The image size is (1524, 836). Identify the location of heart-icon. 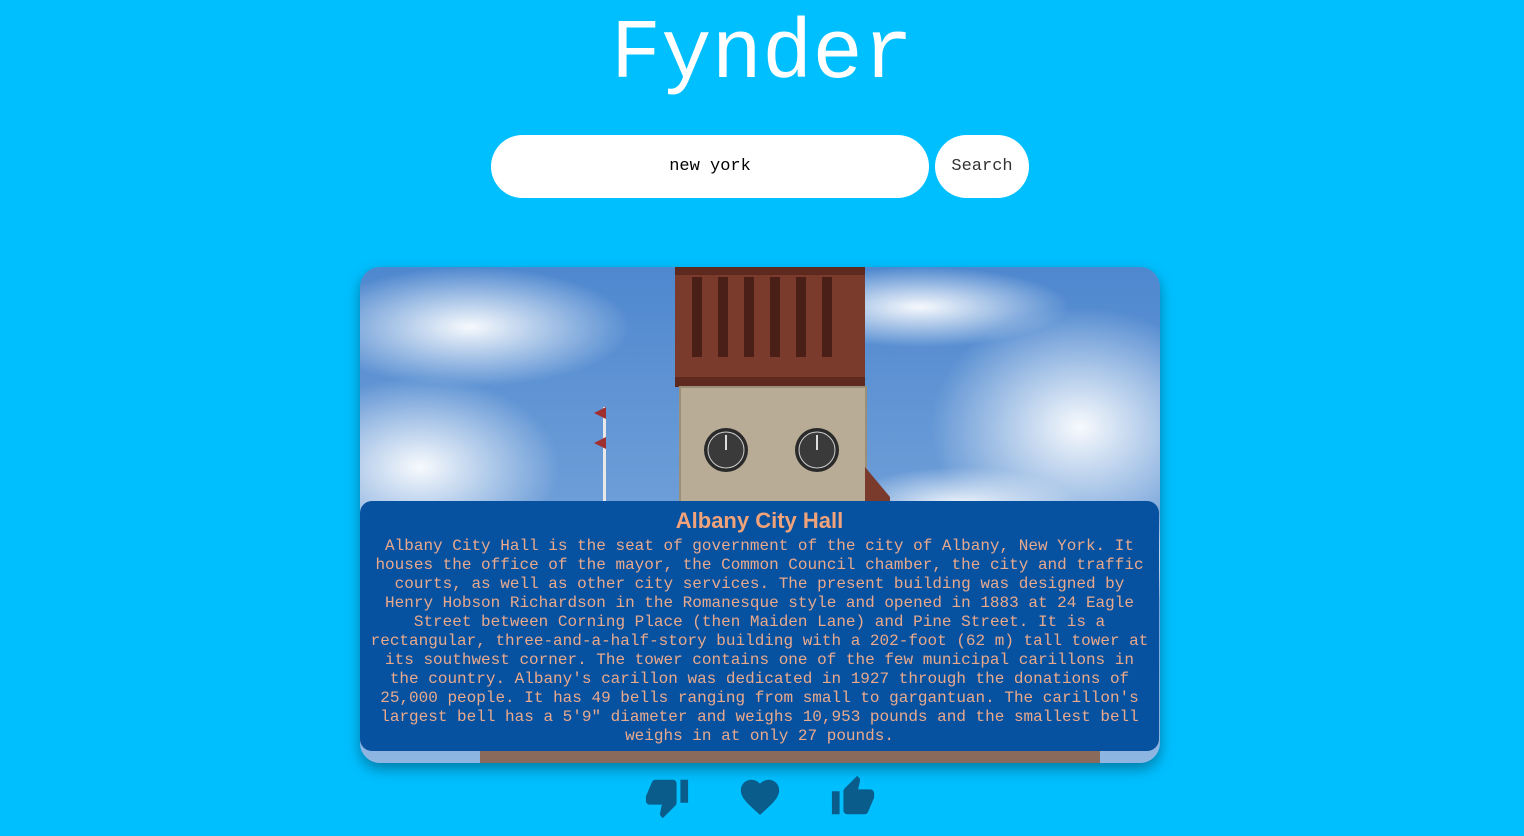
(760, 797).